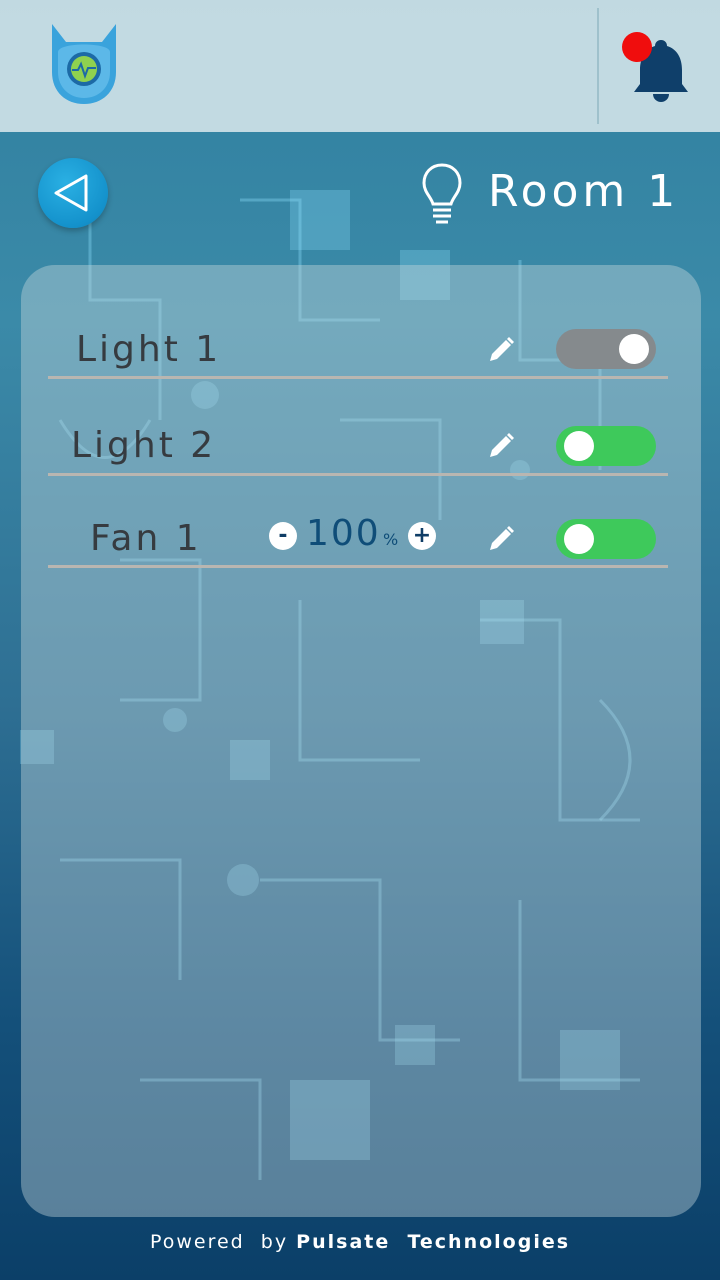 This screenshot has height=1280, width=720. I want to click on device-label-light-2: Light 2, so click(144, 445).